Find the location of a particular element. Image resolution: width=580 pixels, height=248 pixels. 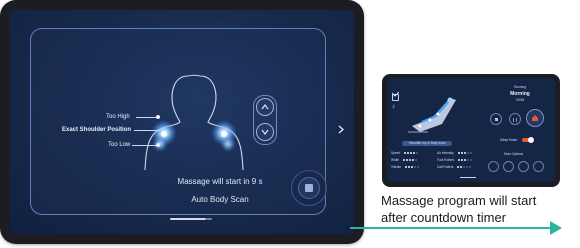

page-indicator is located at coordinates (209, 219).